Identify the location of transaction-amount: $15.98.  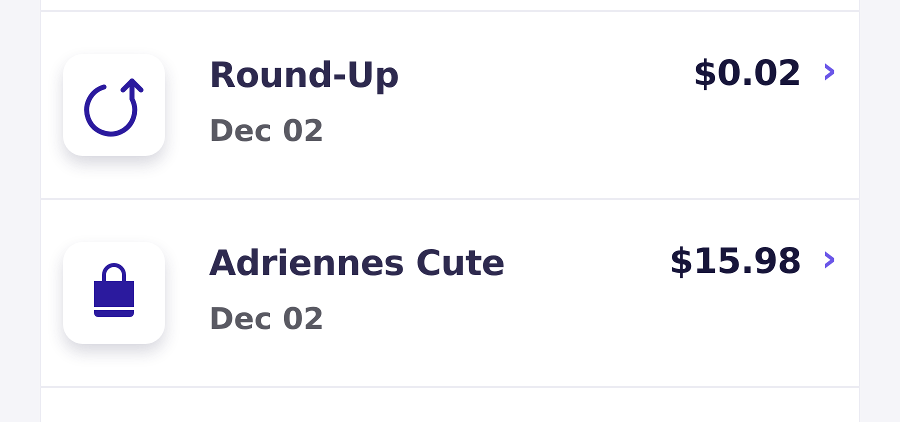
(735, 262).